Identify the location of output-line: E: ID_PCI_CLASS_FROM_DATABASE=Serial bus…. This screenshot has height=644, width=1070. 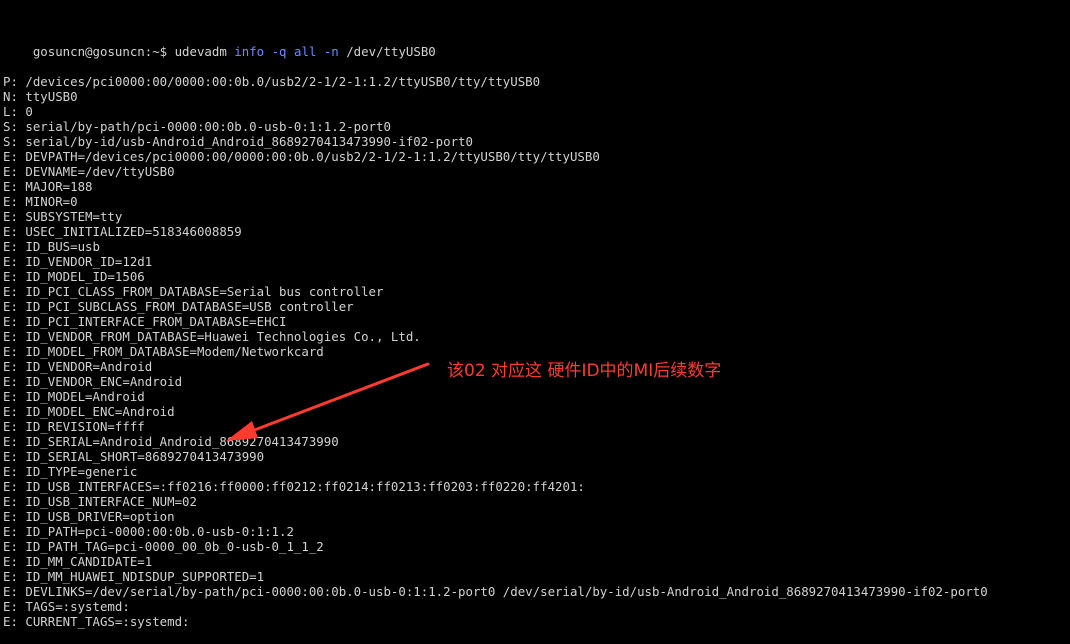
(193, 291).